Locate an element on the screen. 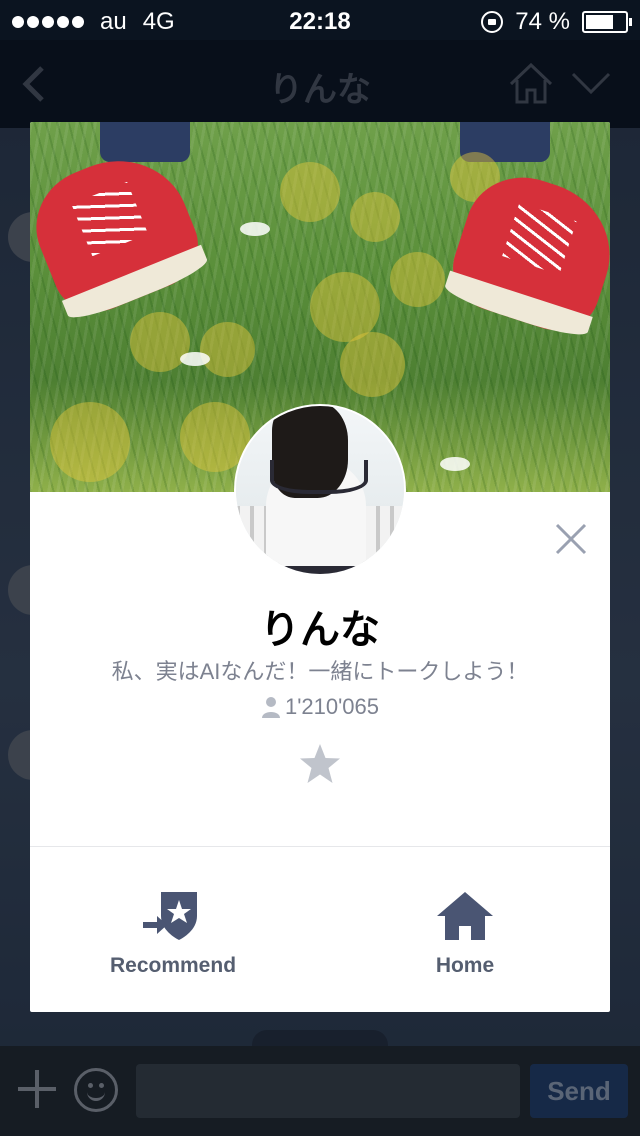 The image size is (640, 1136). profile-name: りんな is located at coordinates (320, 630).